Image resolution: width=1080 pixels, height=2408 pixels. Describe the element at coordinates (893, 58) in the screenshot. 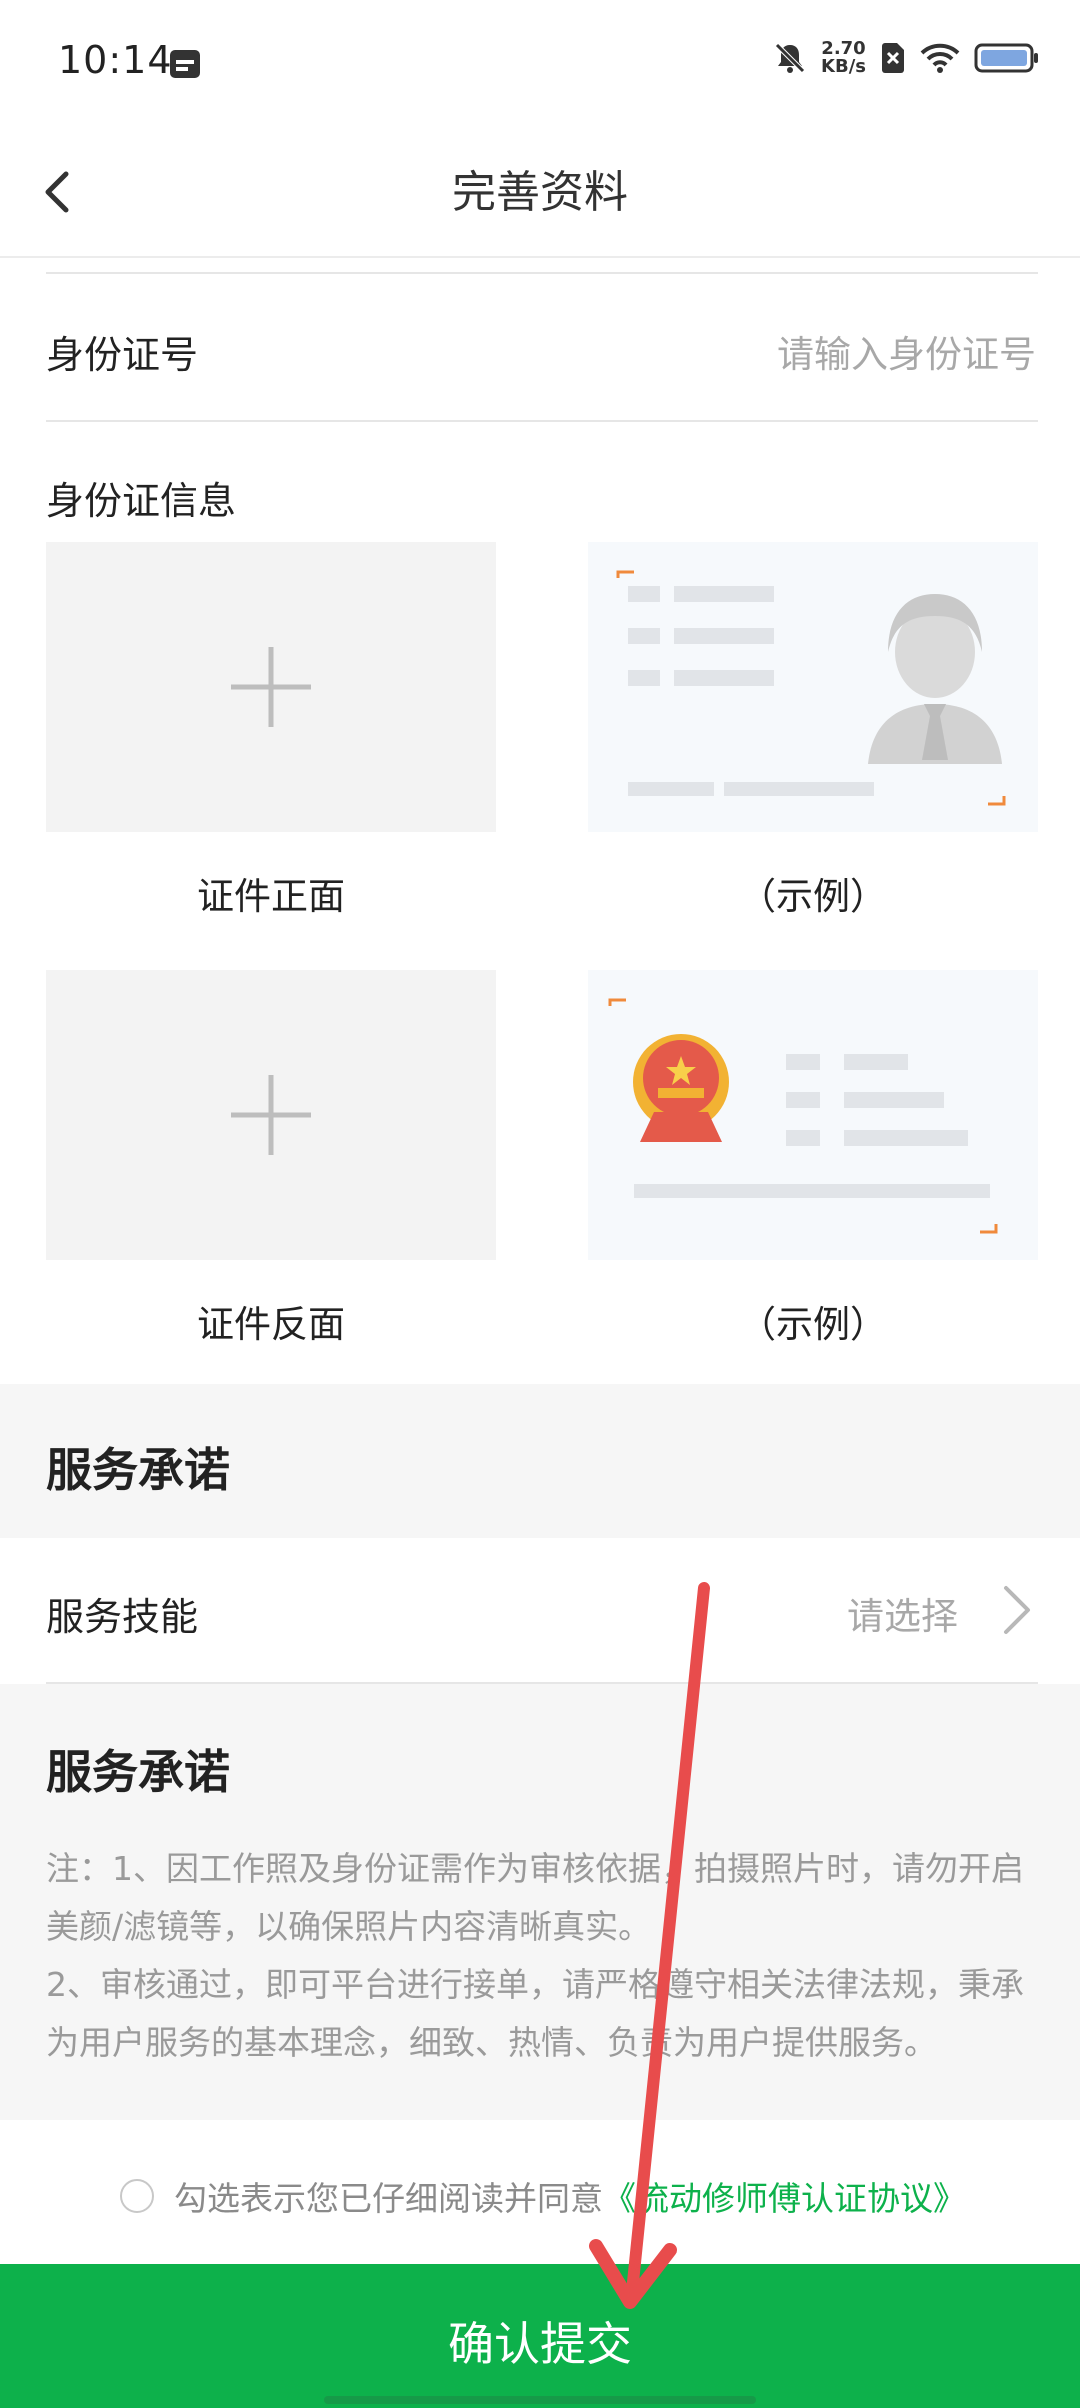

I see `no-sim-icon` at that location.